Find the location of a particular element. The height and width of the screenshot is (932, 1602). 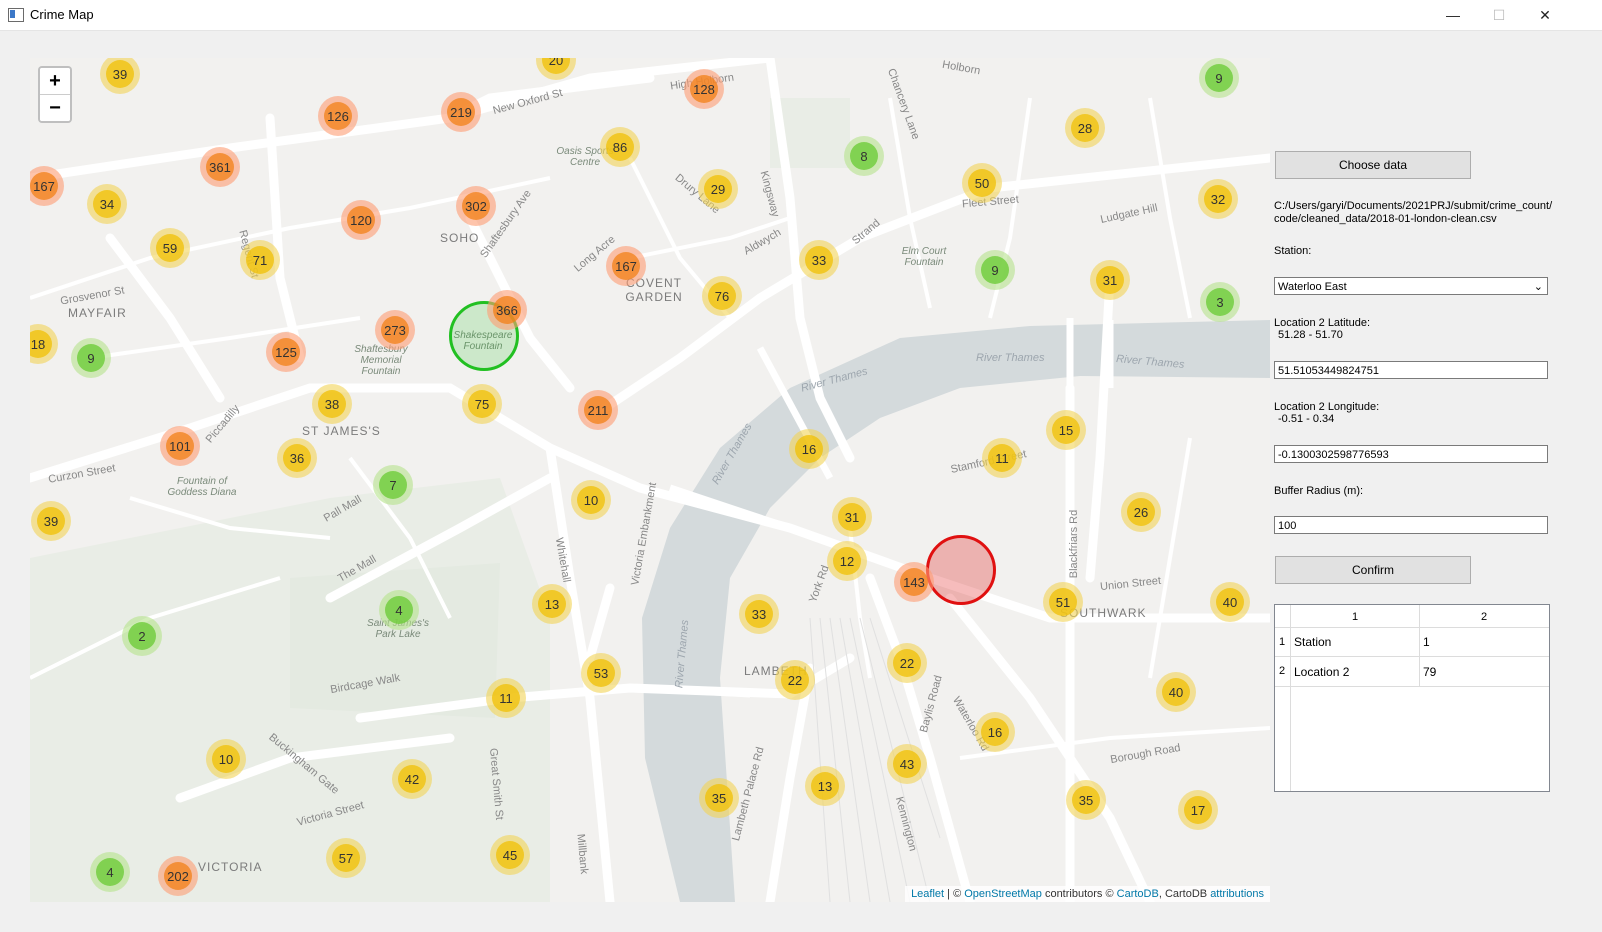

leaflet-link: Leaflet is located at coordinates (927, 894).